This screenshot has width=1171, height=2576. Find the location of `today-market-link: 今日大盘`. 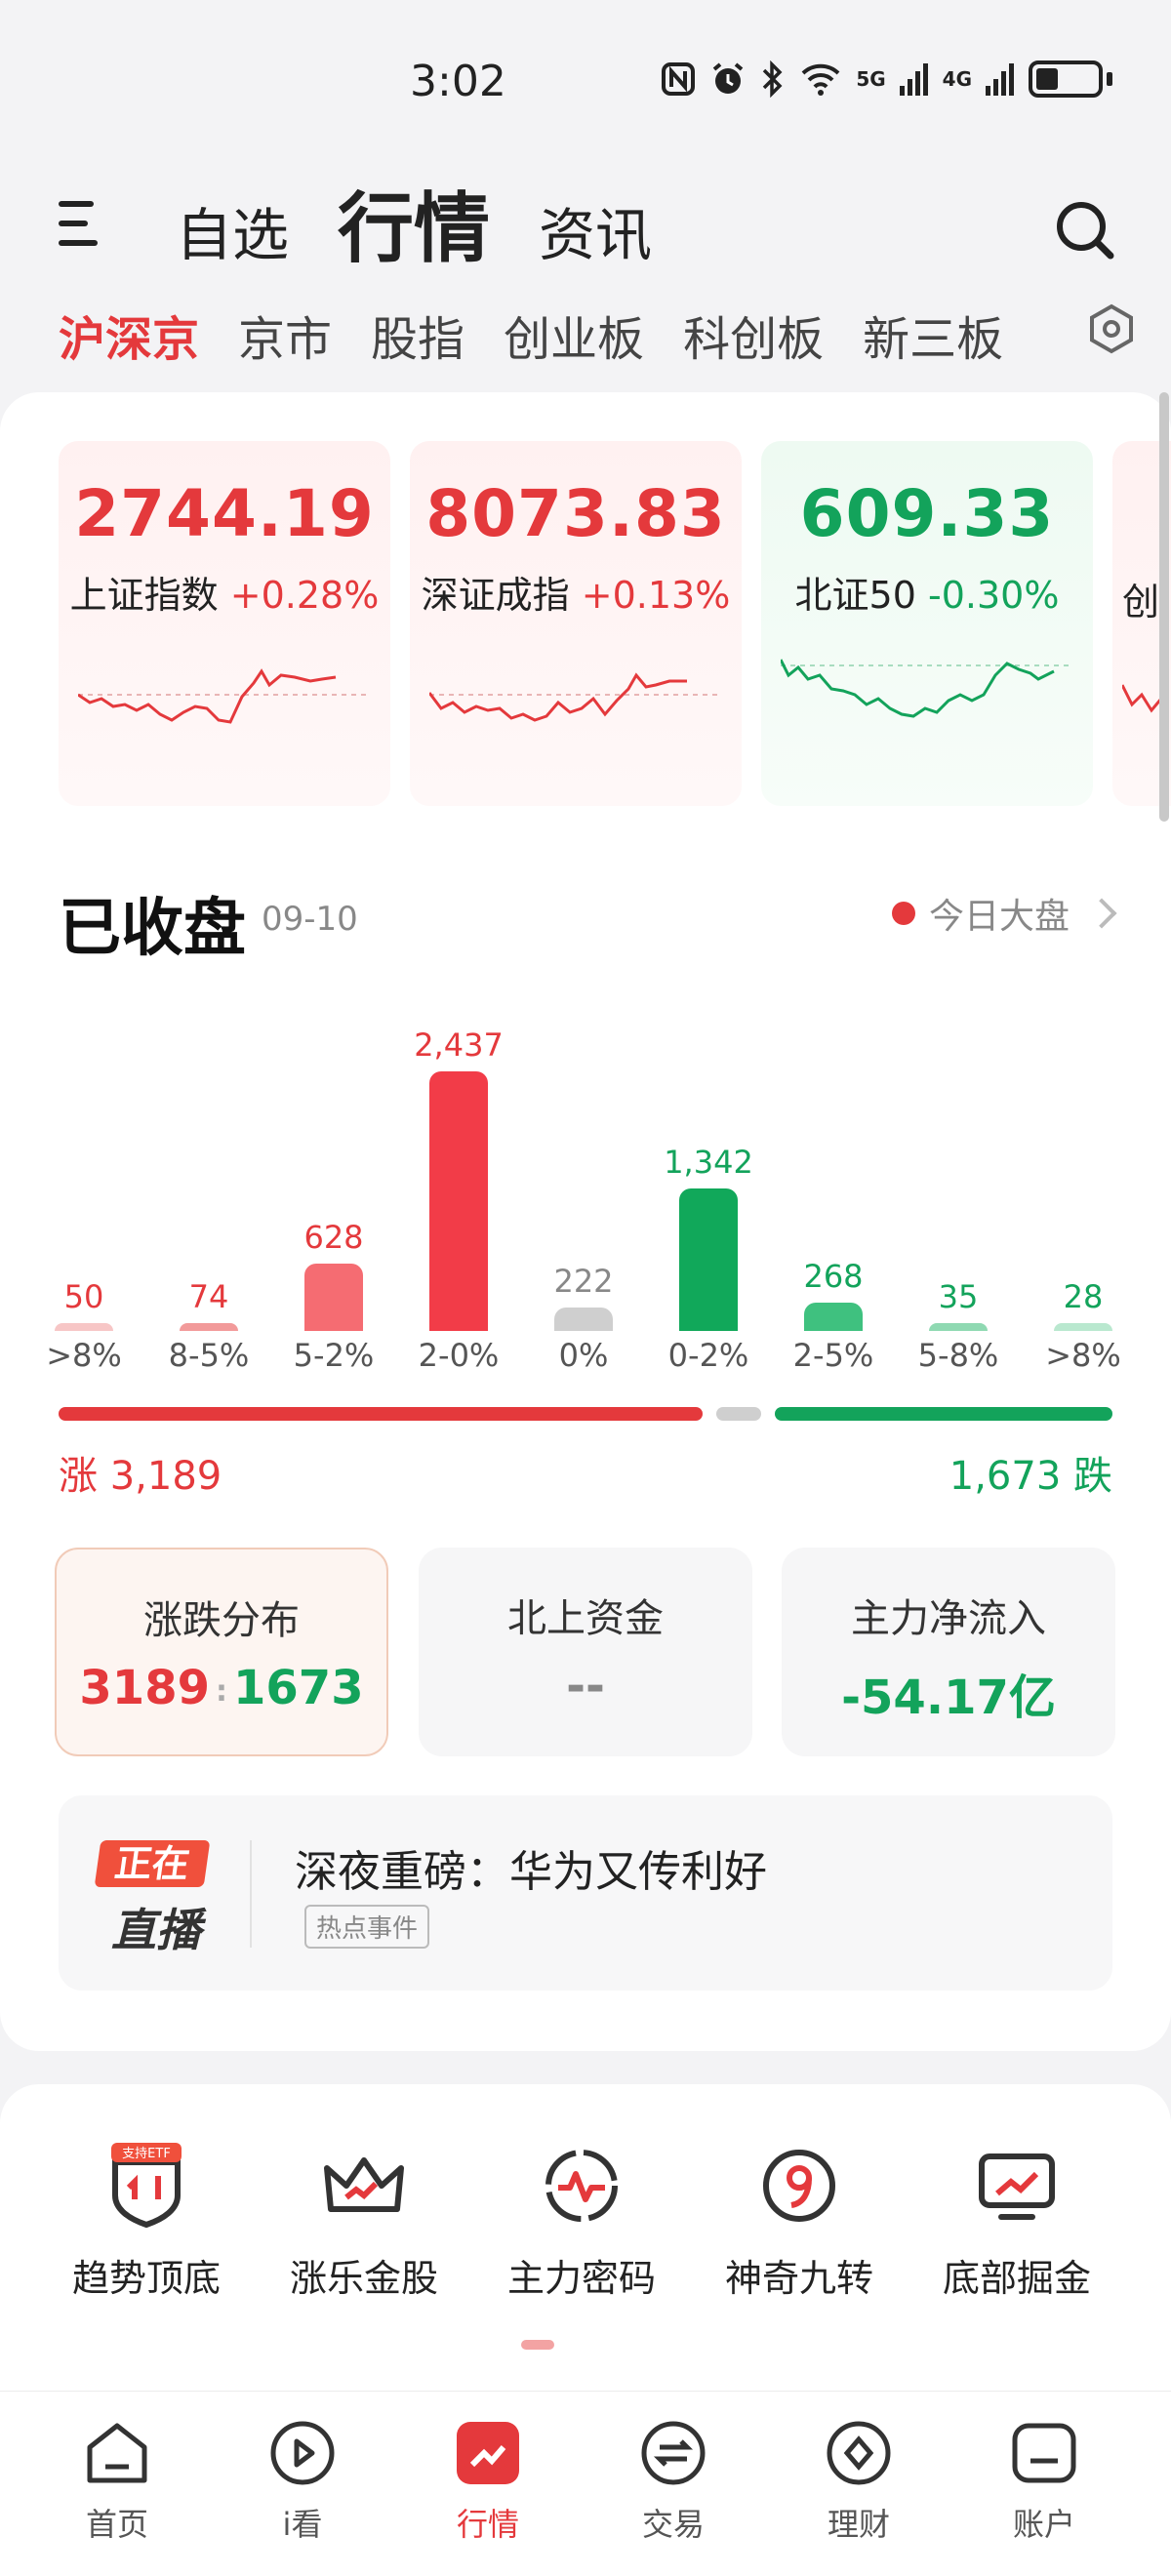

today-market-link: 今日大盘 is located at coordinates (1004, 913).